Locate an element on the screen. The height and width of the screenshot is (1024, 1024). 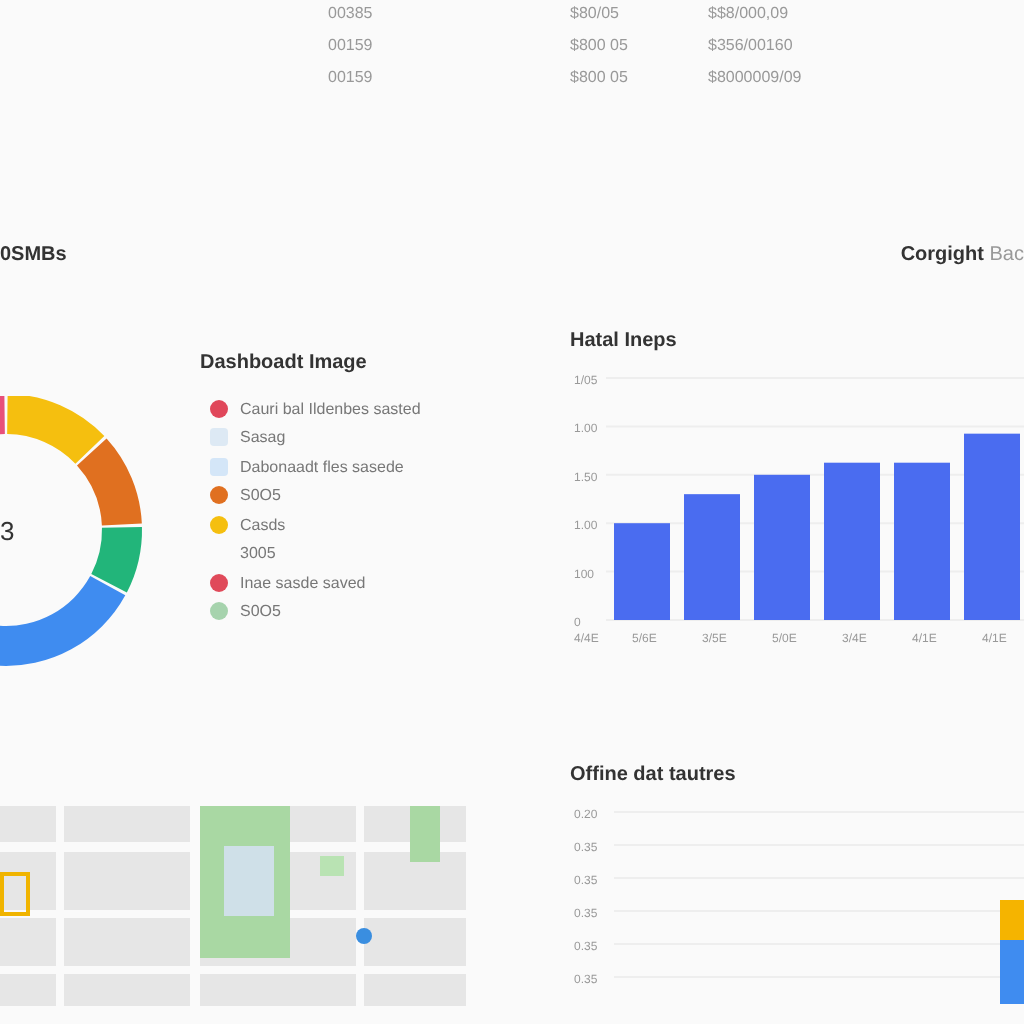
table-cell: $$8/000,09 is located at coordinates (748, 12).